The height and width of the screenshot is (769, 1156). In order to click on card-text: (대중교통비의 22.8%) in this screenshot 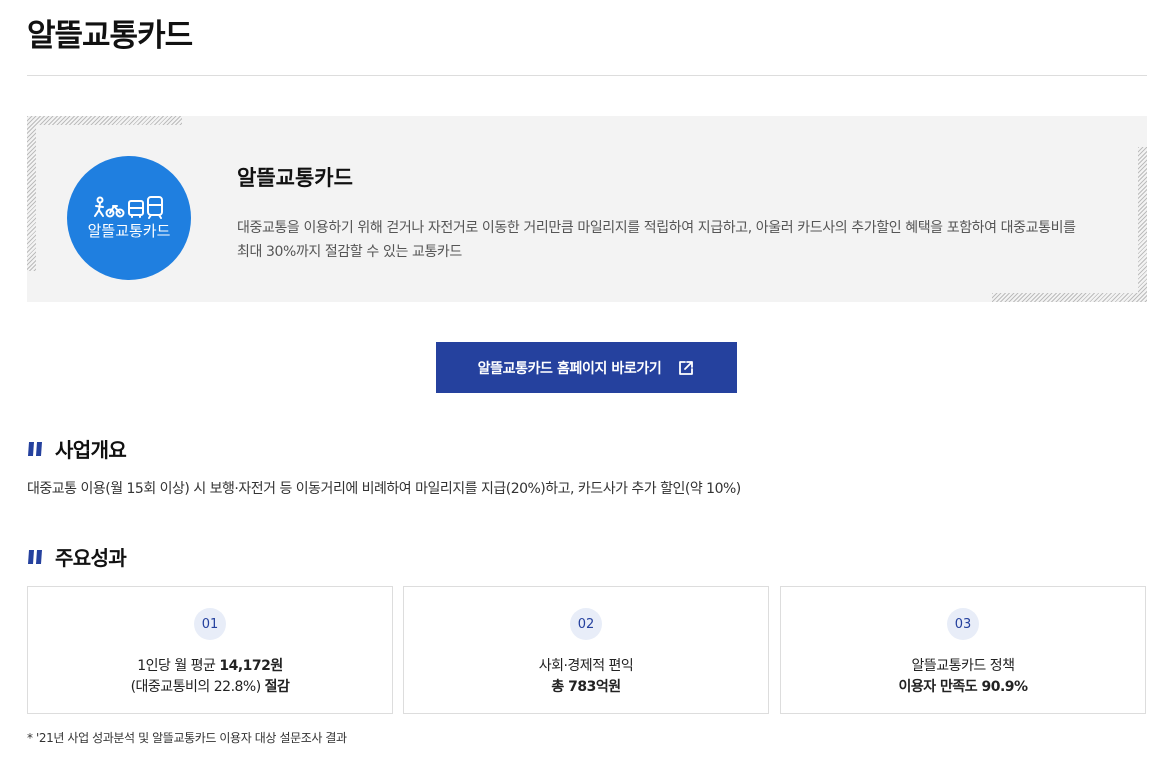, I will do `click(197, 687)`.